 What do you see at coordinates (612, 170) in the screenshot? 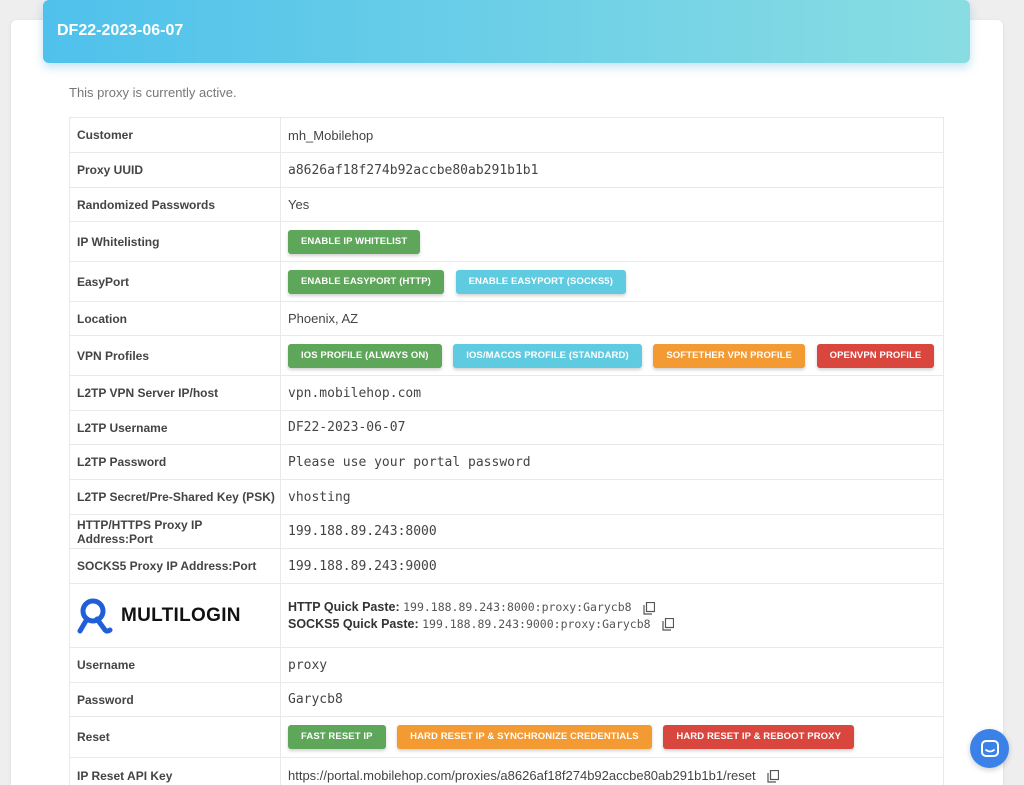
I see `uuid-value: a8626af18f274b92accbe80ab291b1b1` at bounding box center [612, 170].